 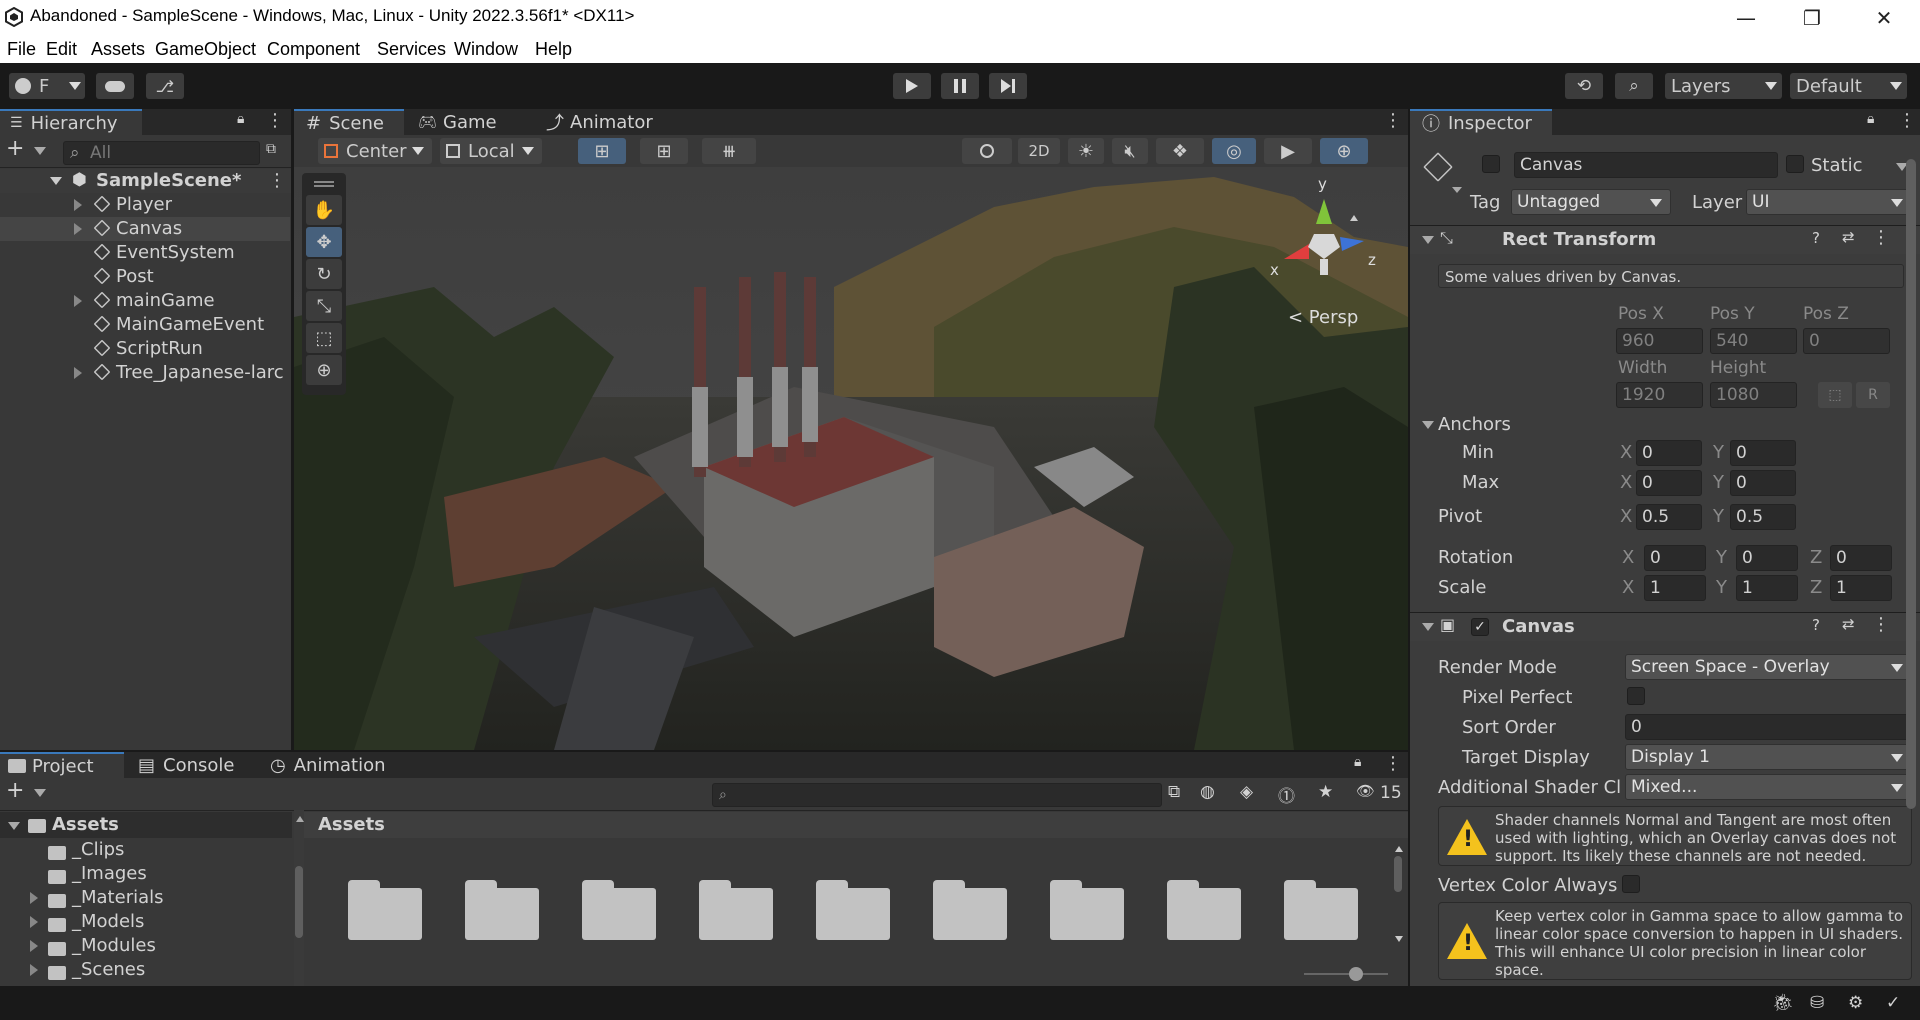 I want to click on hierarchy-item: Tree_Japanese-larc, so click(x=145, y=373).